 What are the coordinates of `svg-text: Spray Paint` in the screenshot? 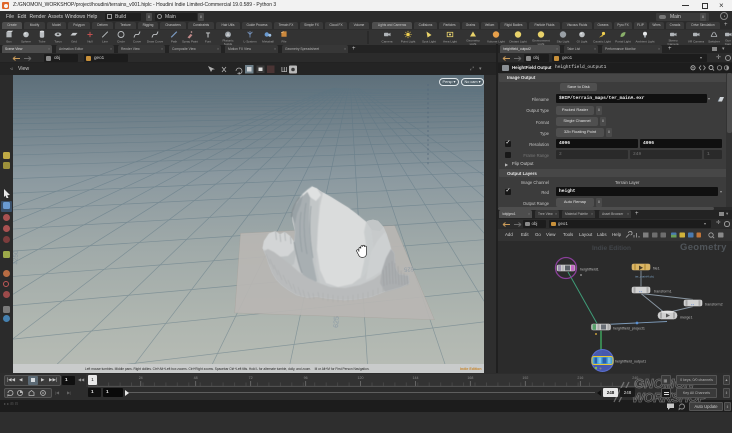 It's located at (190, 41).